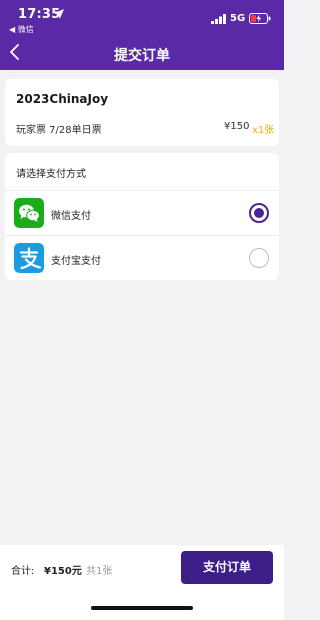 The height and width of the screenshot is (620, 320). What do you see at coordinates (76, 261) in the screenshot?
I see `payment-option-label: 支付宝支付` at bounding box center [76, 261].